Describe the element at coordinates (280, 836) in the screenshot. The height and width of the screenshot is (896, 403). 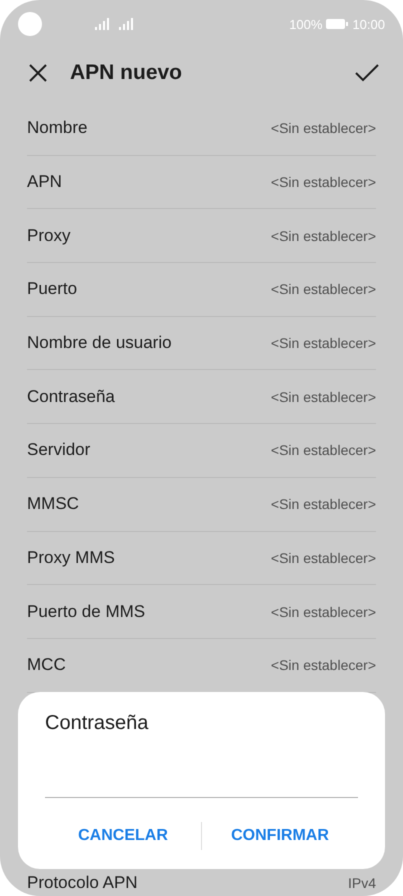
I see `confirm-button: CONFIRMAR` at that location.